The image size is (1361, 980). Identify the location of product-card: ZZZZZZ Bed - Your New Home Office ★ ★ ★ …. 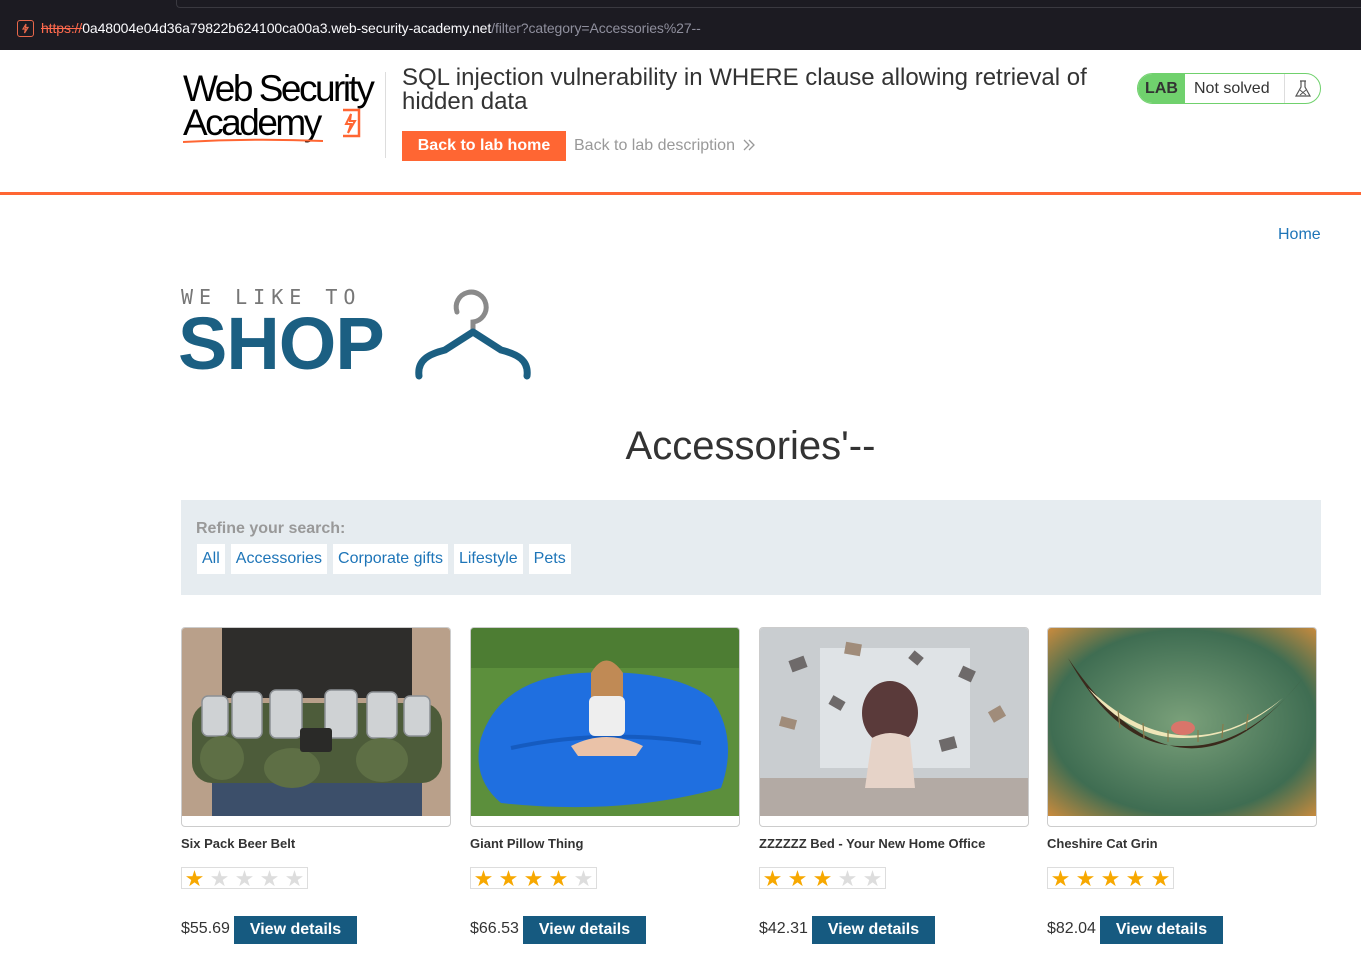
(894, 787).